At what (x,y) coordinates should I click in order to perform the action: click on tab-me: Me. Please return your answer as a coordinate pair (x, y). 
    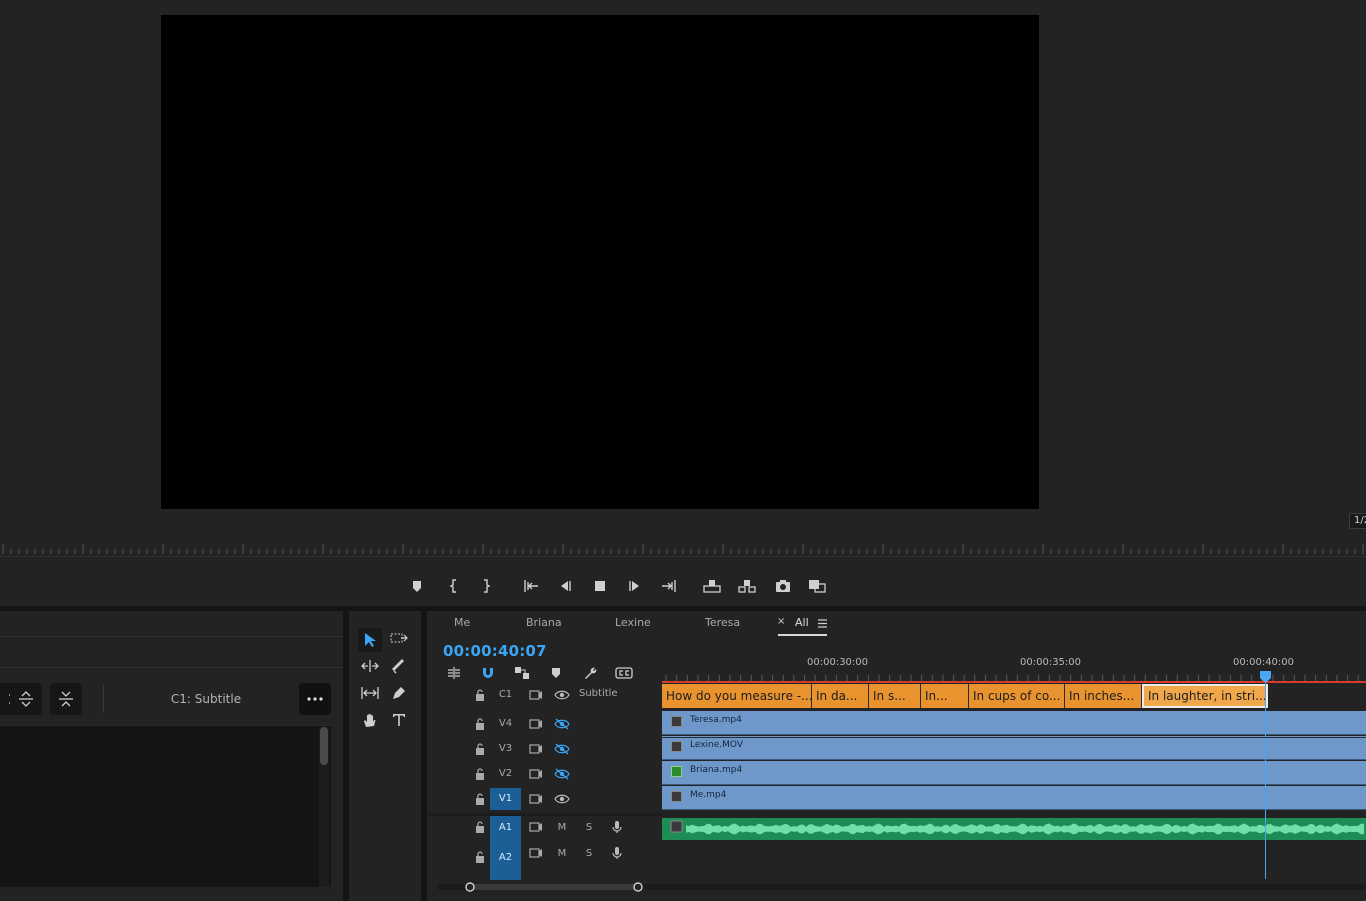
    Looking at the image, I should click on (462, 625).